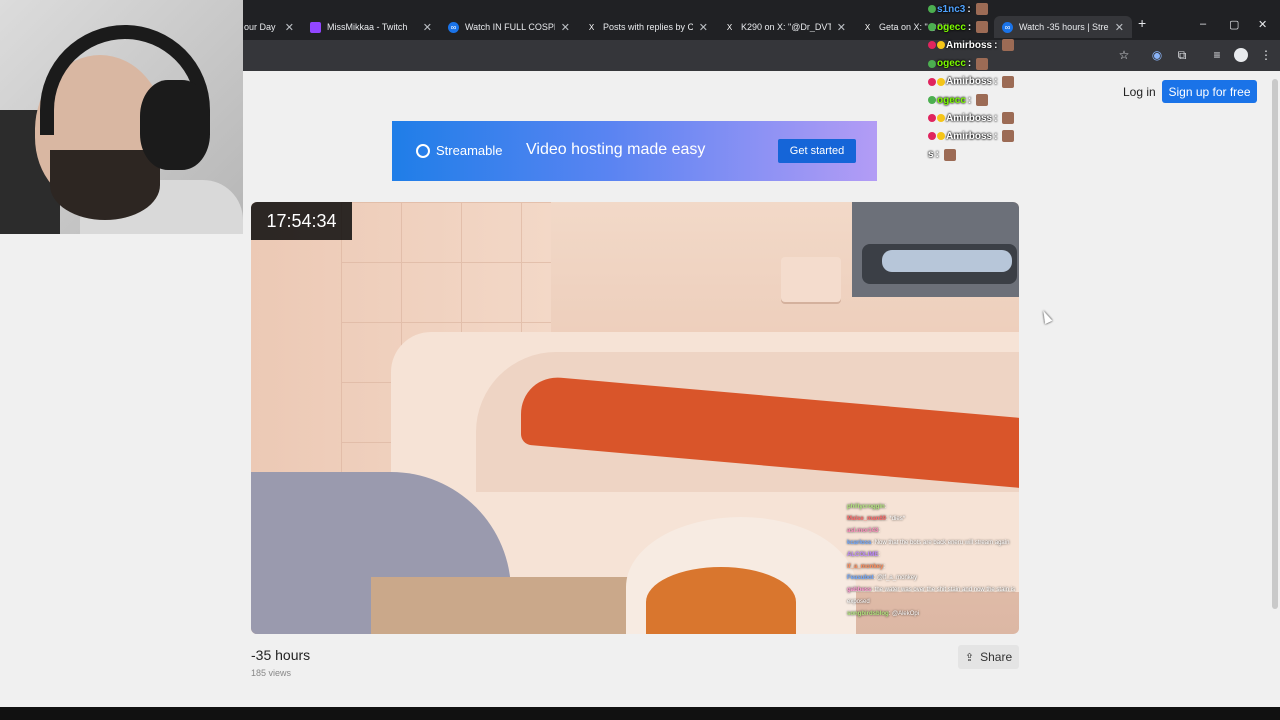 The image size is (1280, 720). What do you see at coordinates (867, 518) in the screenshot?
I see `chat-user: Malse_man69` at bounding box center [867, 518].